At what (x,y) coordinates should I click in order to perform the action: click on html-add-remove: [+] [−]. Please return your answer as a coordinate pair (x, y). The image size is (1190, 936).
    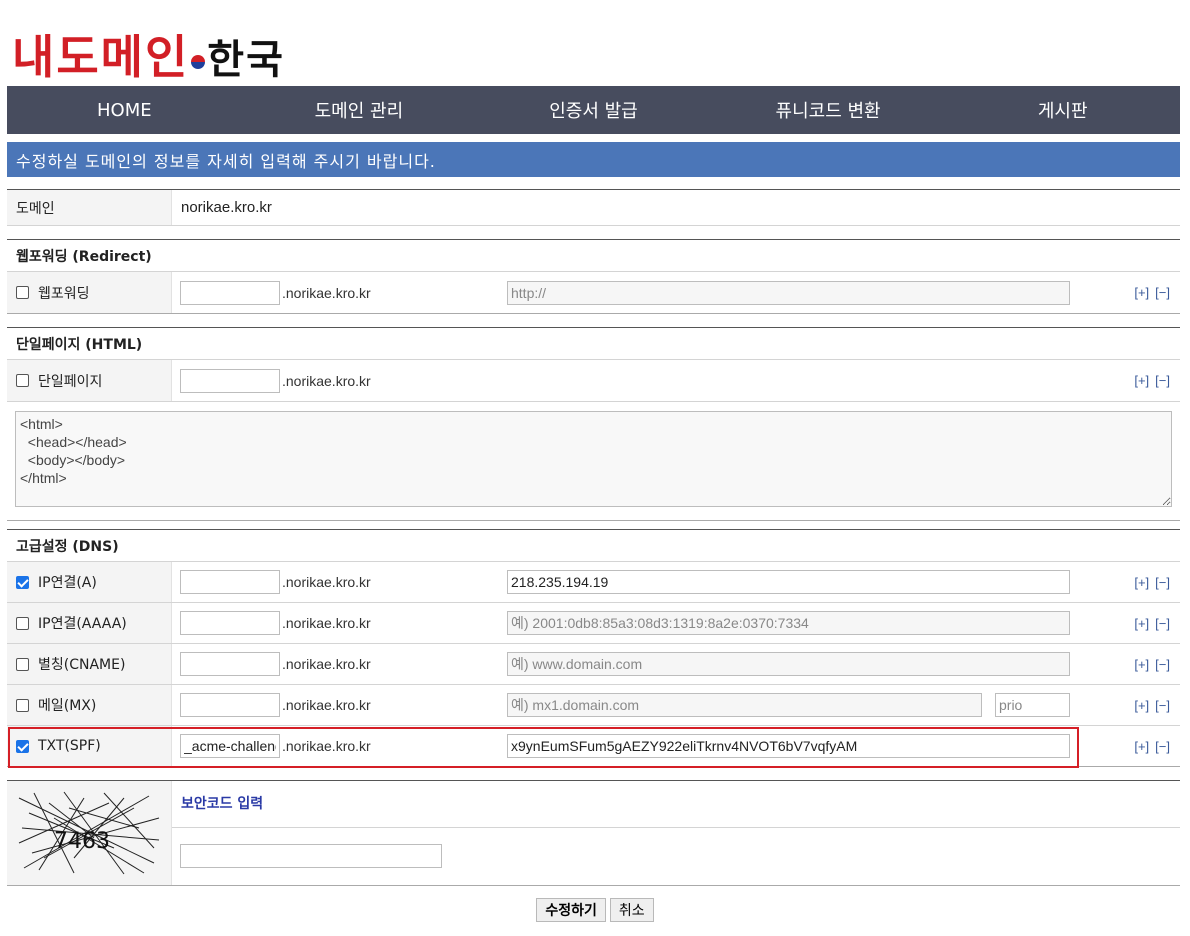
    Looking at the image, I should click on (1149, 380).